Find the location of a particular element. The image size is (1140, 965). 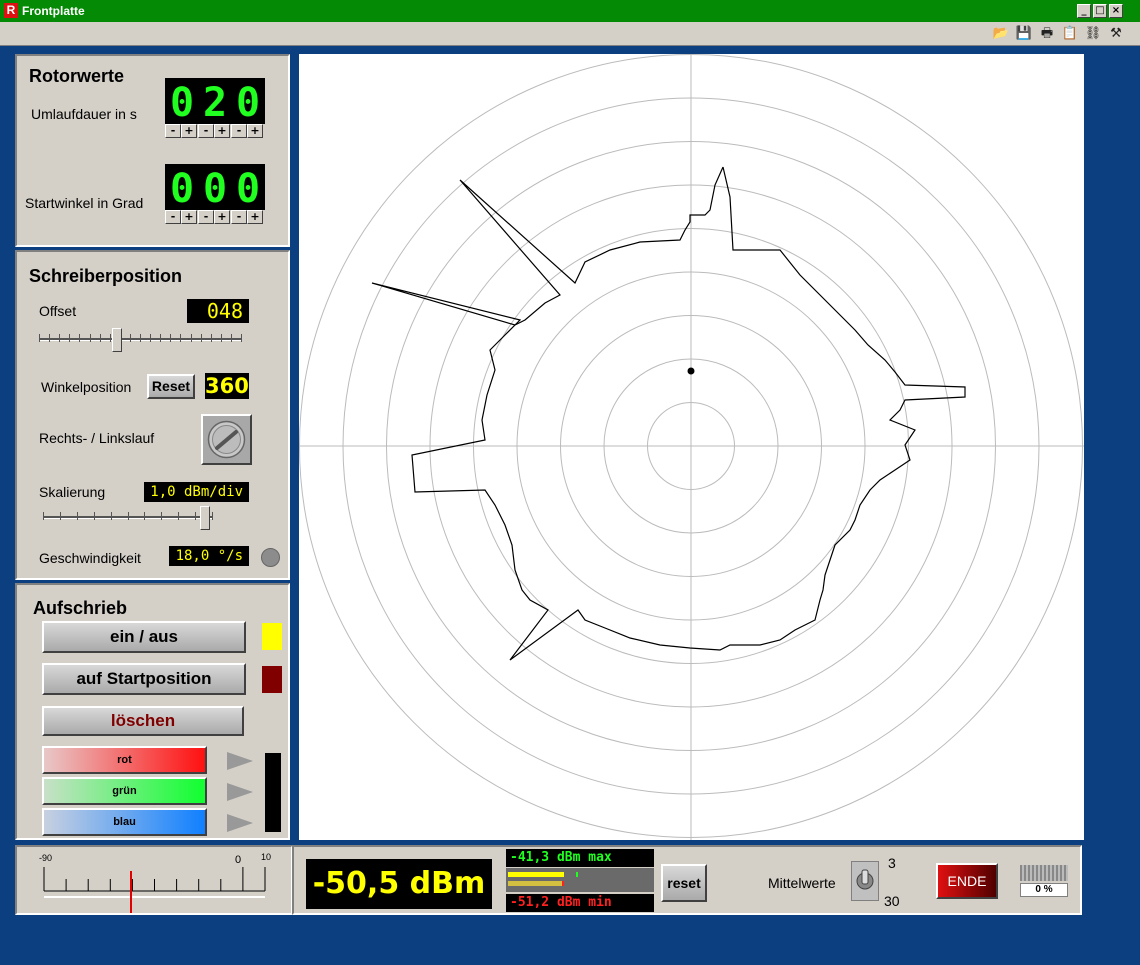

umlauf-minus-3: - is located at coordinates (239, 131).